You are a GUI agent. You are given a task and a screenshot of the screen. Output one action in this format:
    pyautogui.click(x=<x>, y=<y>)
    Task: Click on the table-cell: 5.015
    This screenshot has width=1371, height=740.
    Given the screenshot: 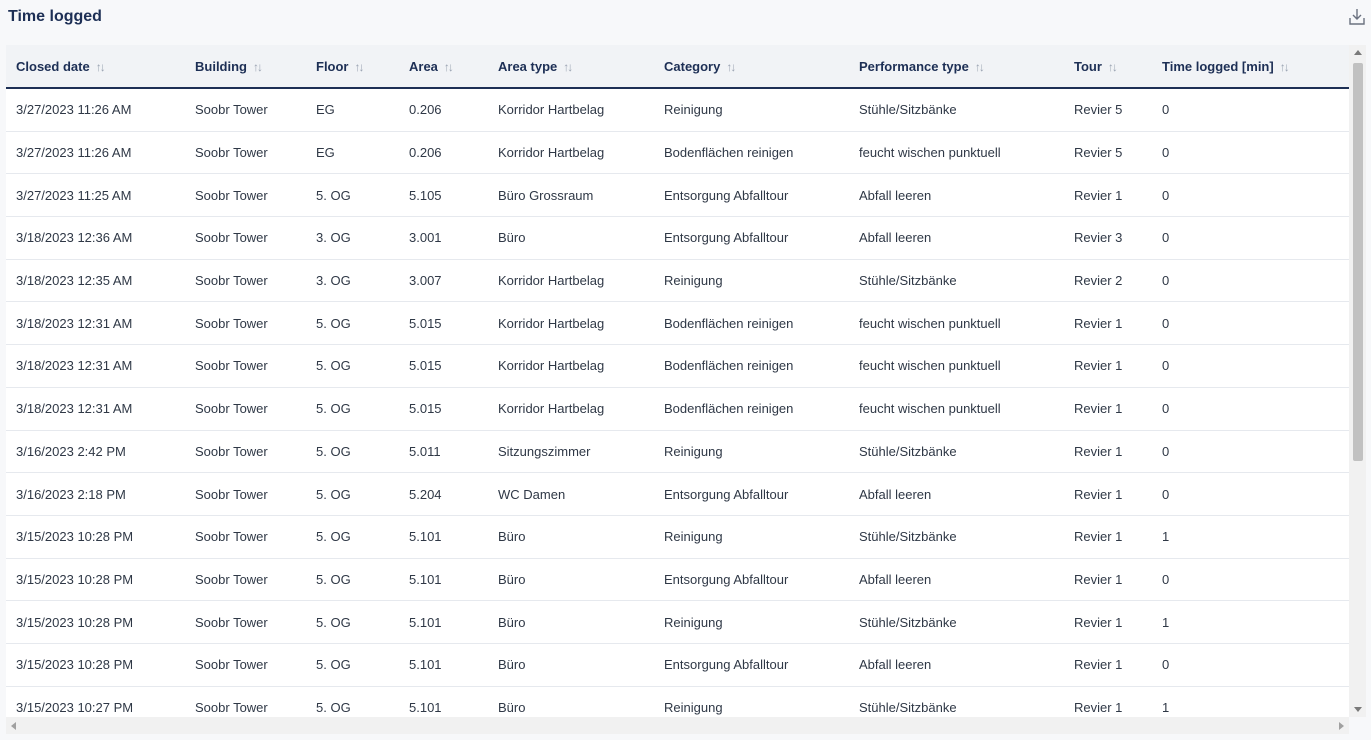 What is the action you would take?
    pyautogui.click(x=443, y=409)
    